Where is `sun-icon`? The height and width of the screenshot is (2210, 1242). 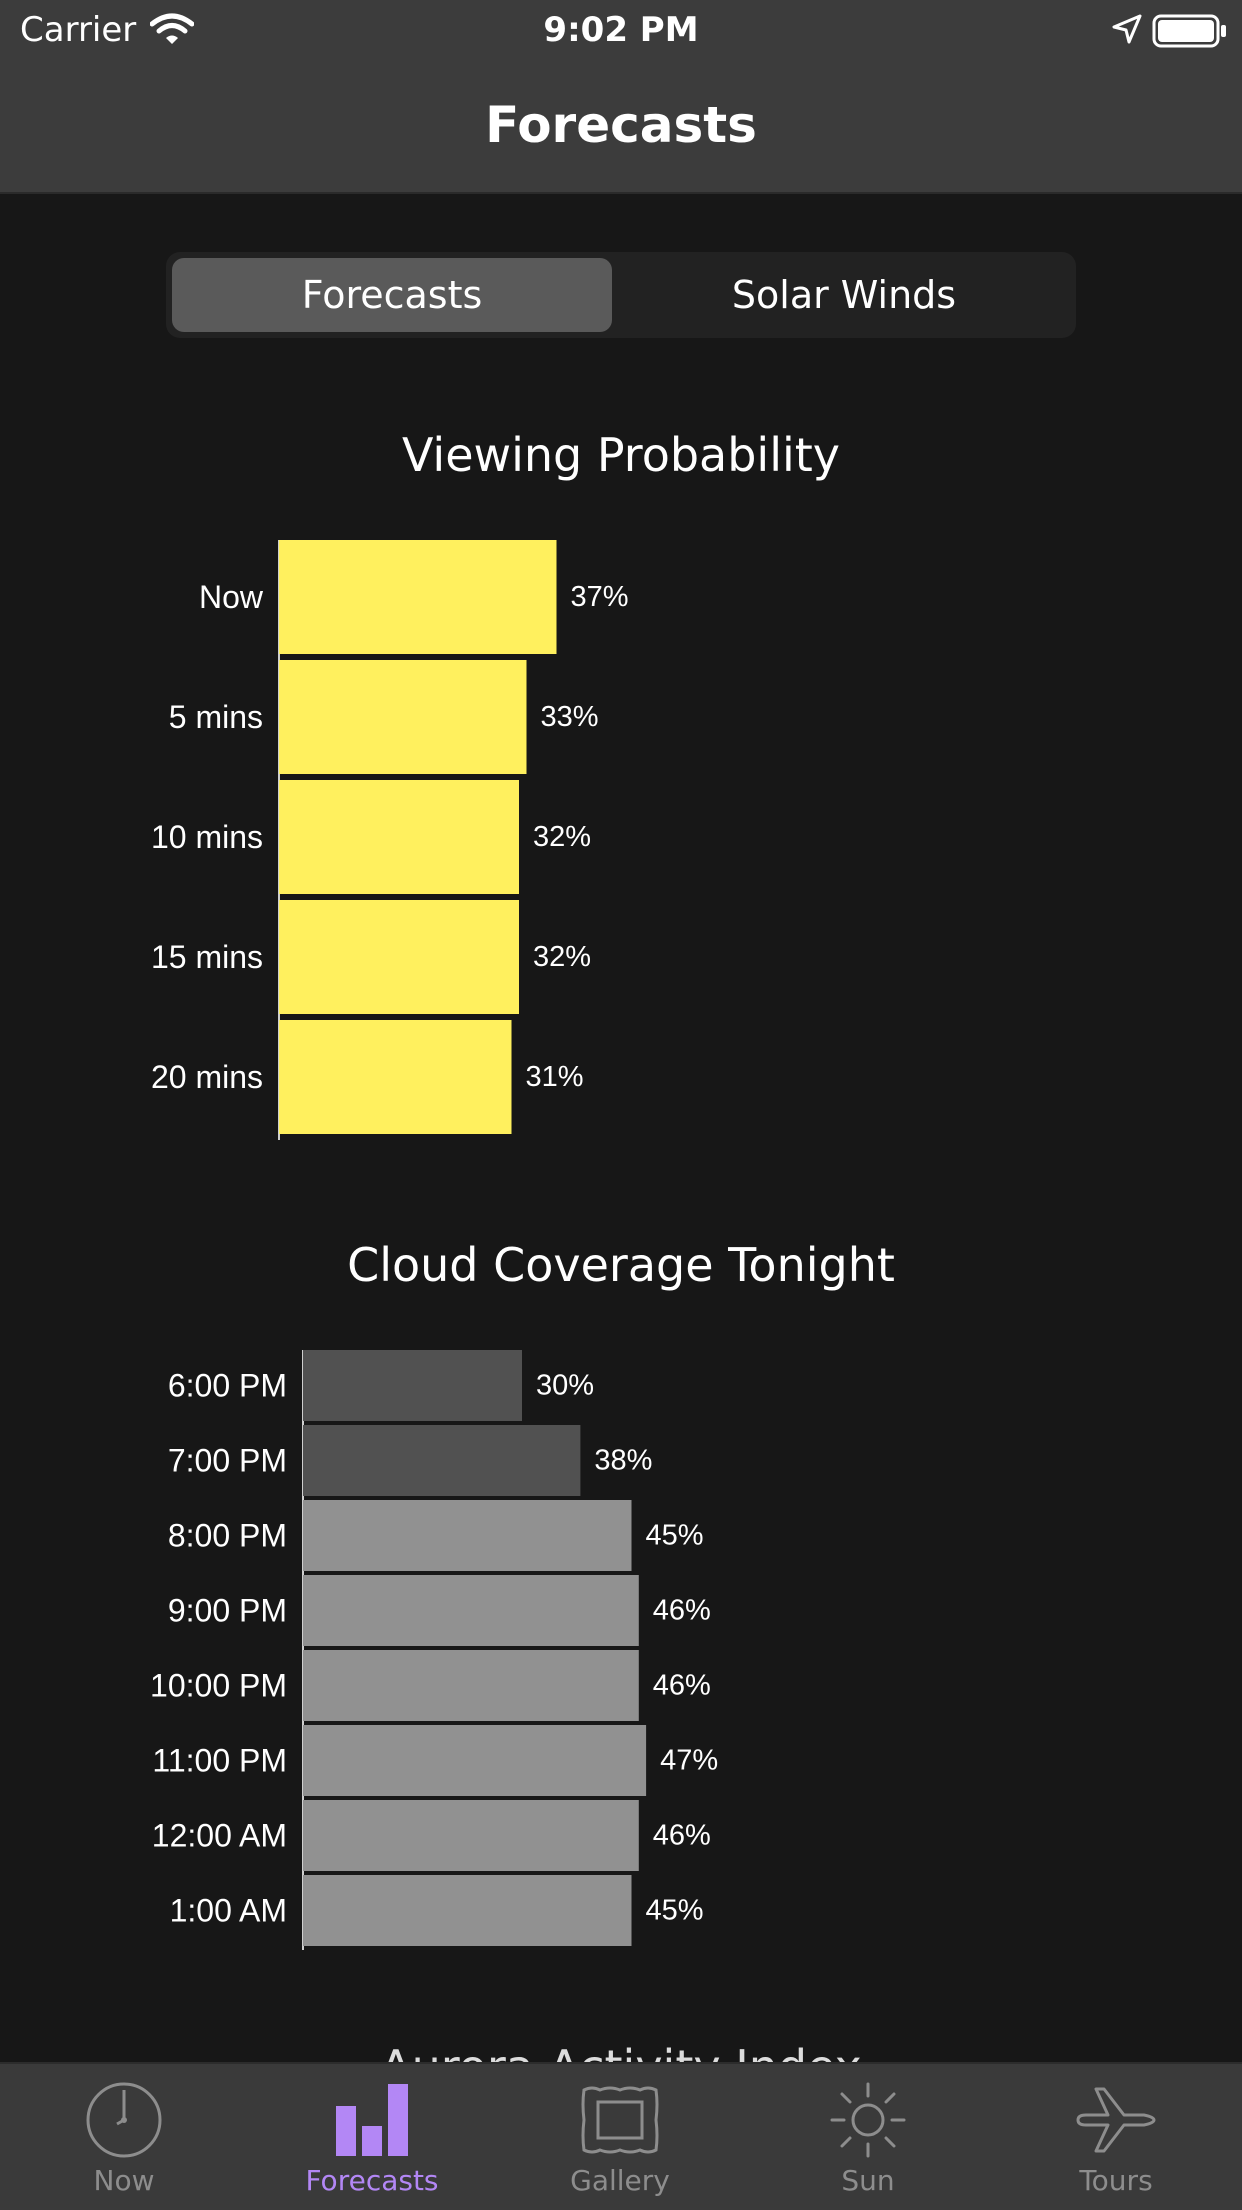
sun-icon is located at coordinates (868, 2120).